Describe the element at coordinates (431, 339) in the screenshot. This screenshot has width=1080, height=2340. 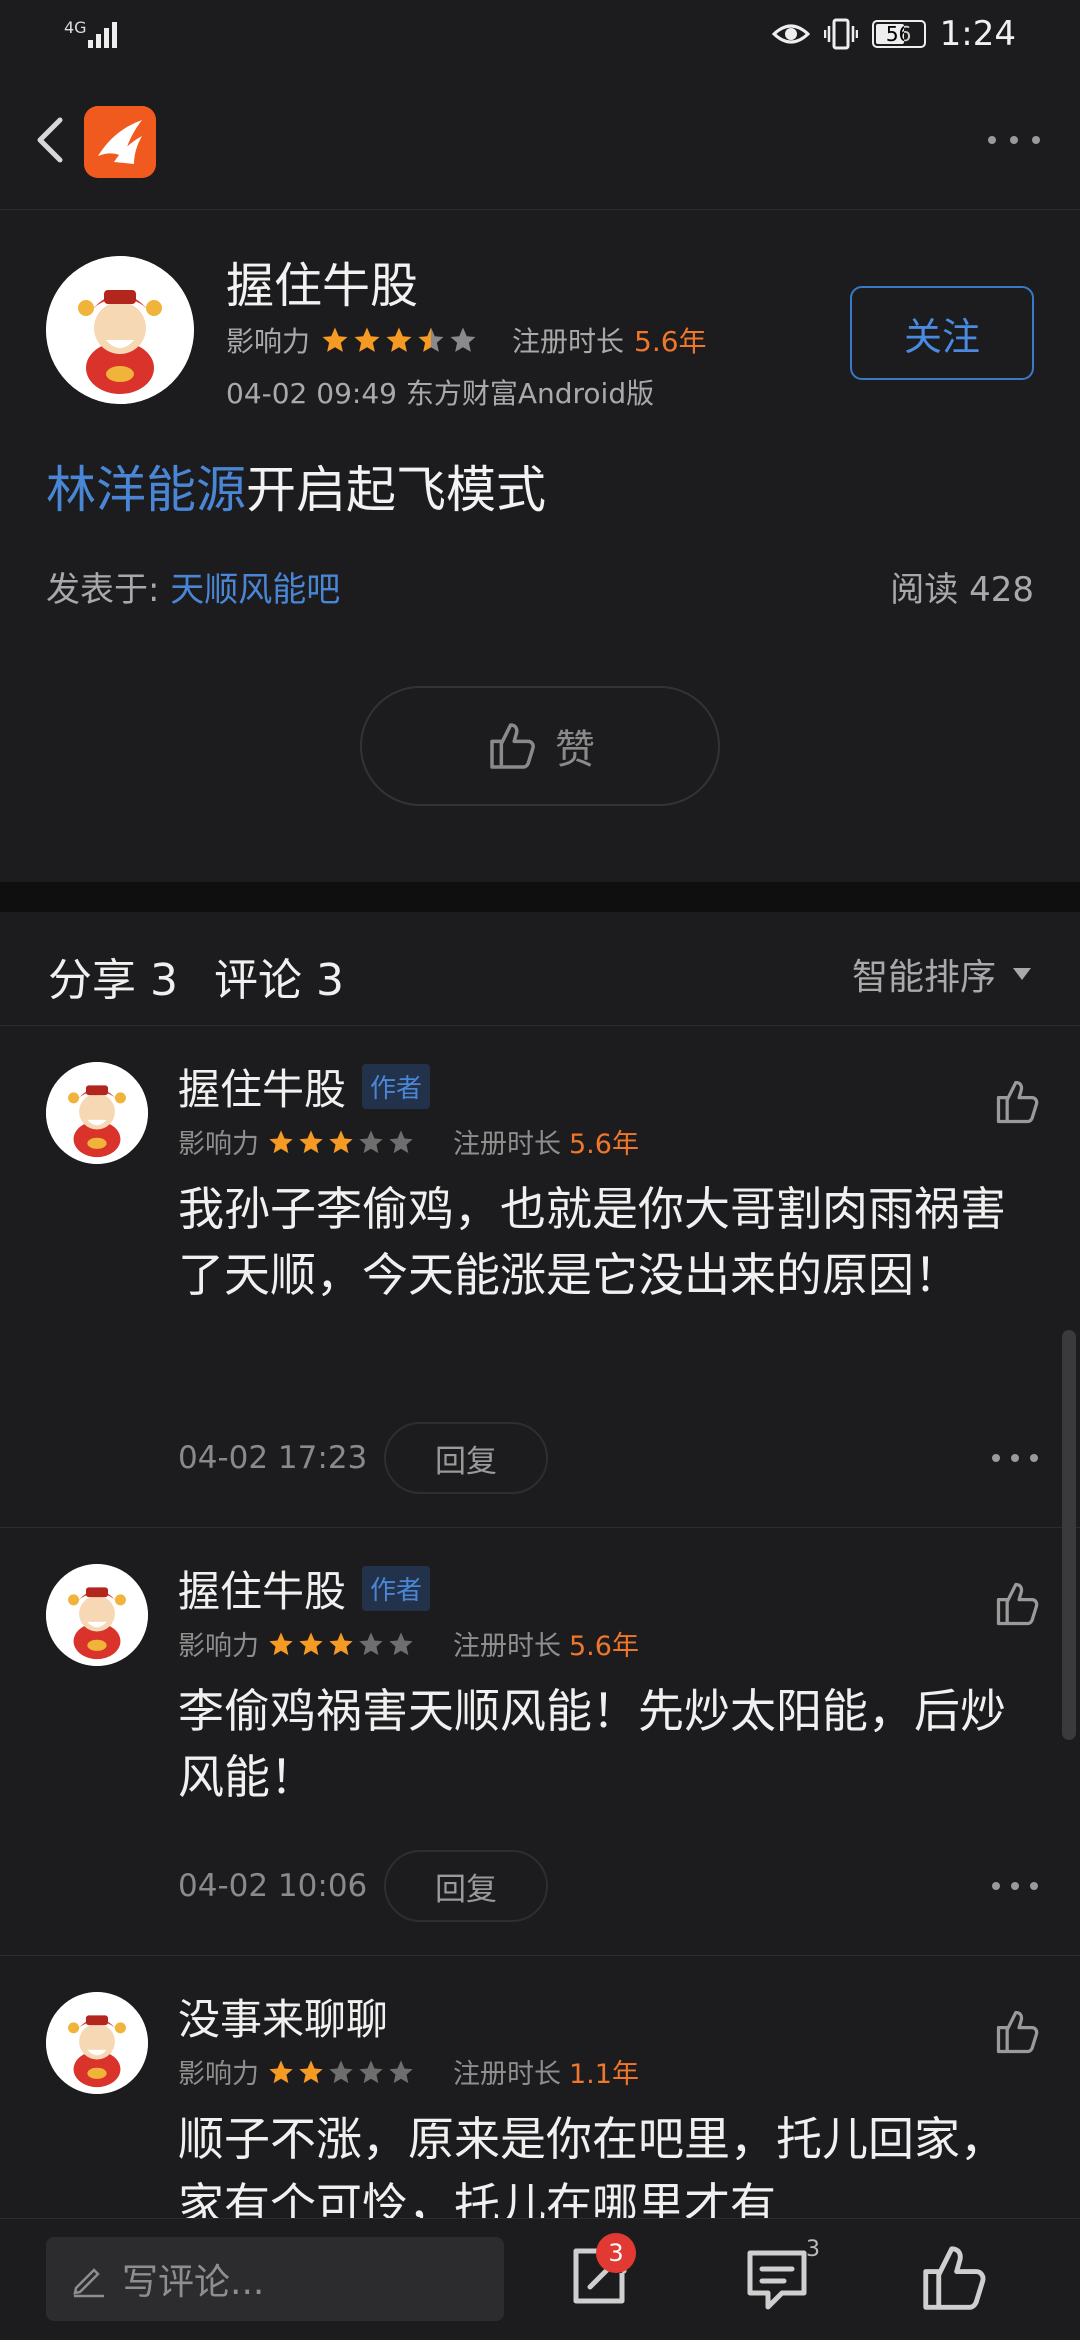
I see `star-half-icon` at that location.